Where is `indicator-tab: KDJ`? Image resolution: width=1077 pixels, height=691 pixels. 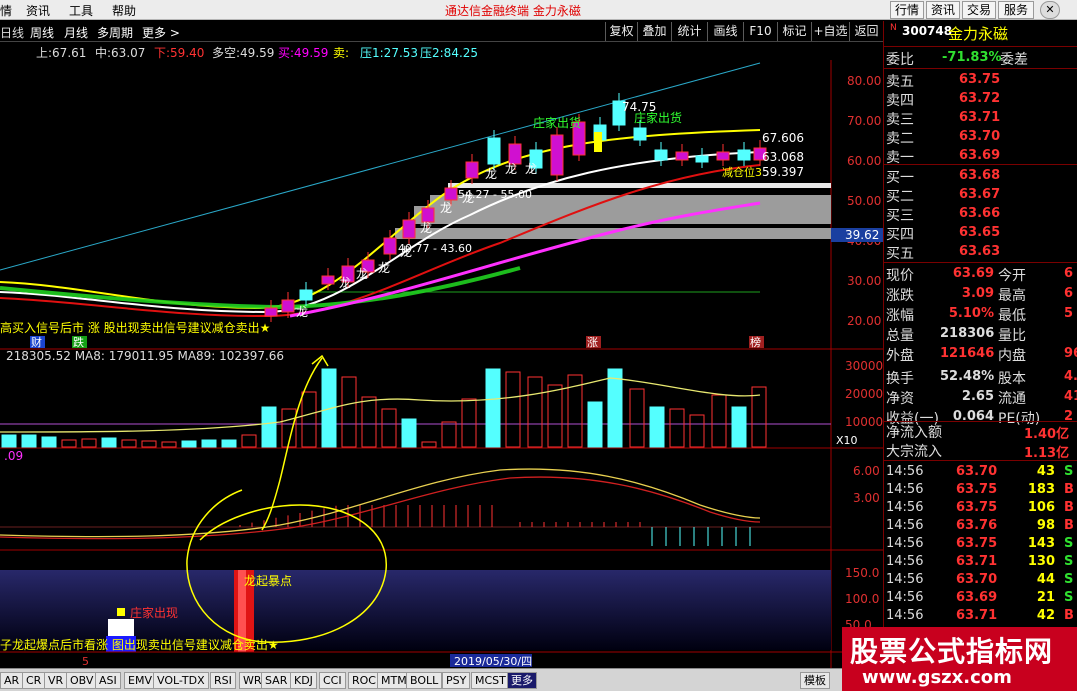 indicator-tab: KDJ is located at coordinates (303, 680).